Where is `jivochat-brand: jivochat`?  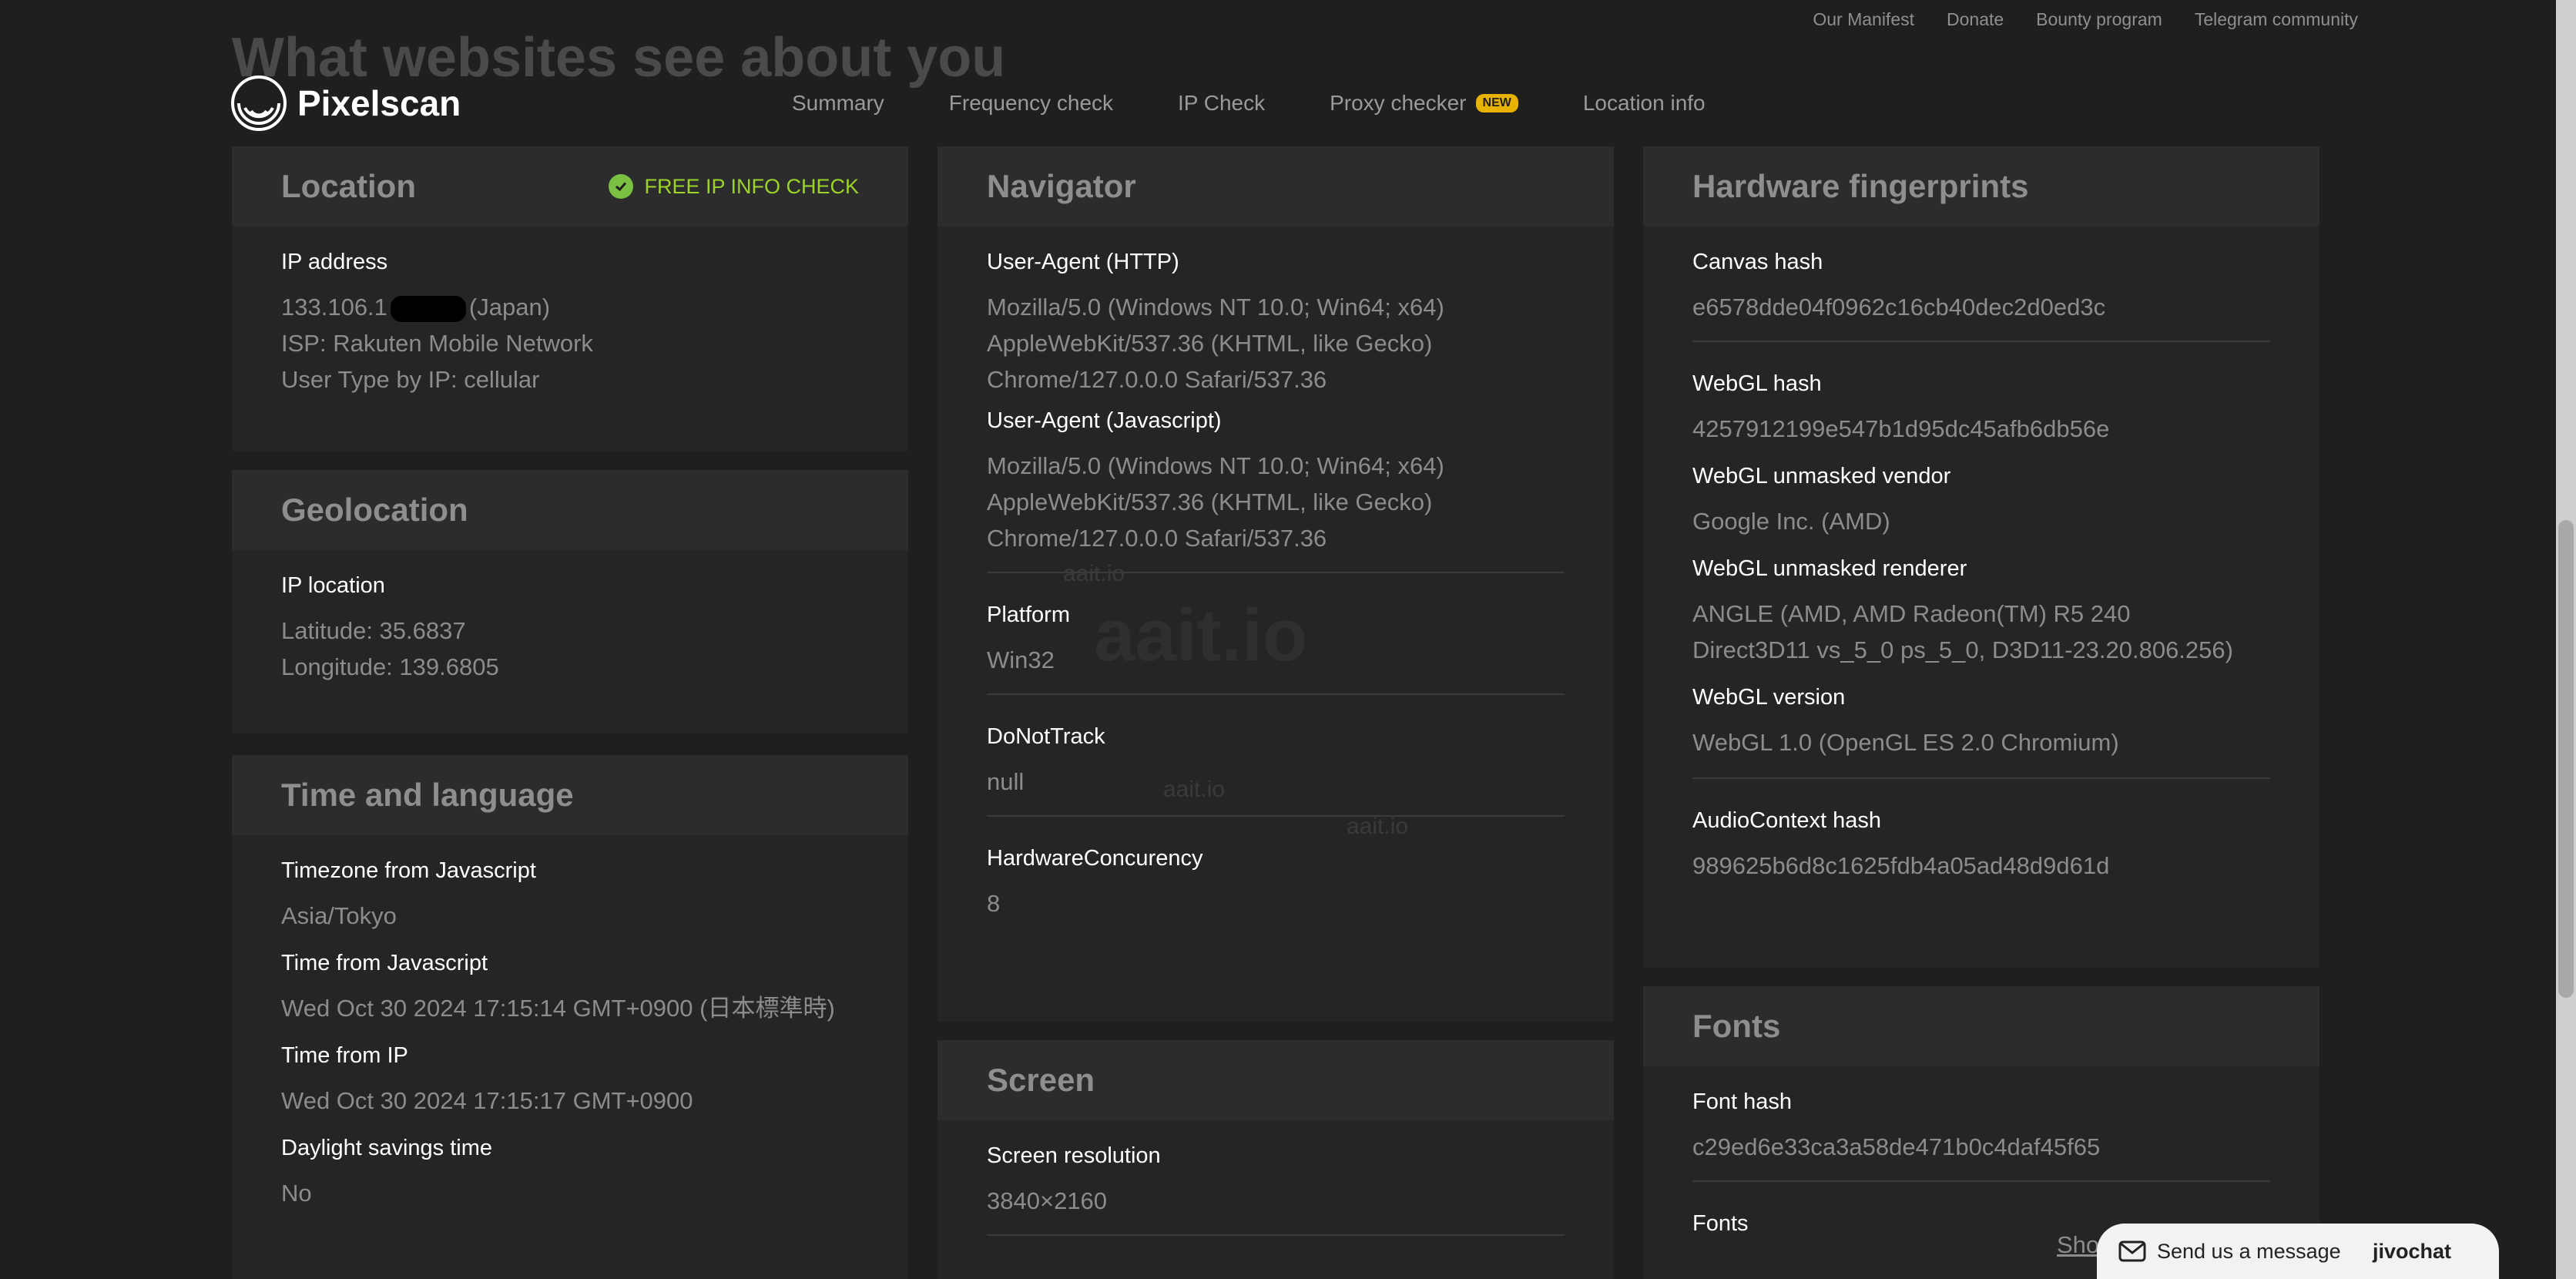
jivochat-brand: jivochat is located at coordinates (2411, 1251).